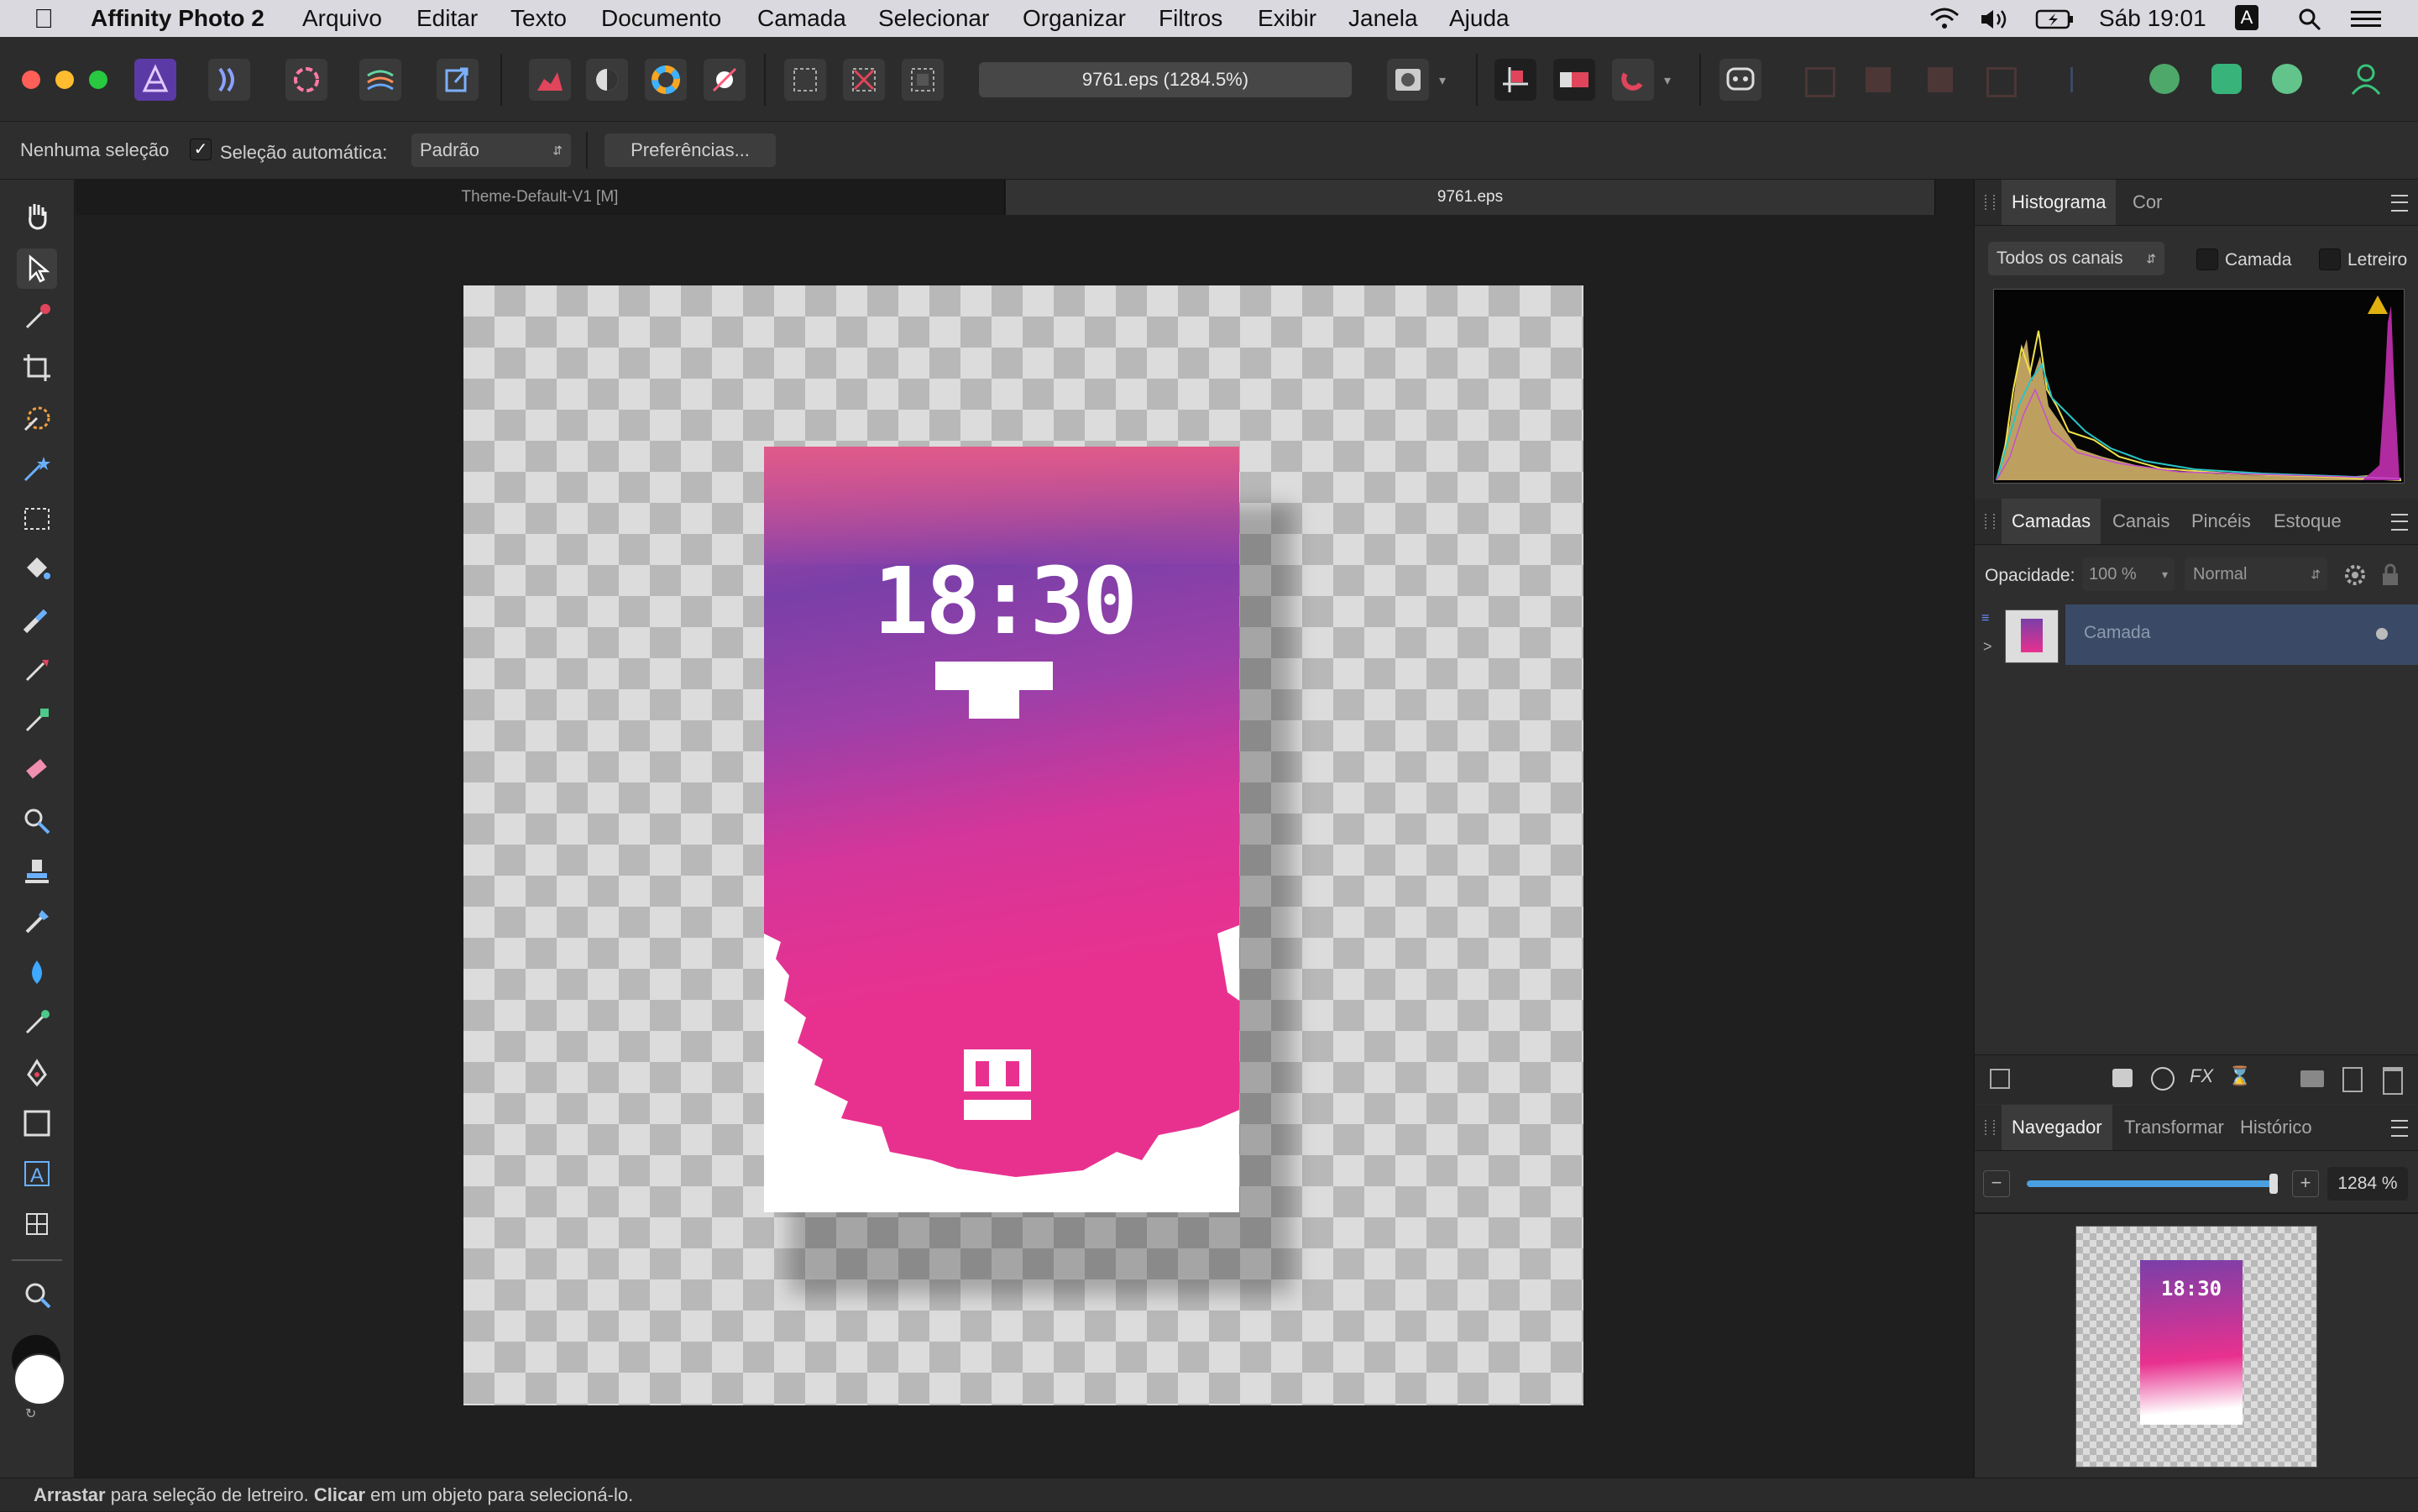 Image resolution: width=2418 pixels, height=1512 pixels. I want to click on menu-selecionar: Selecionar, so click(933, 18).